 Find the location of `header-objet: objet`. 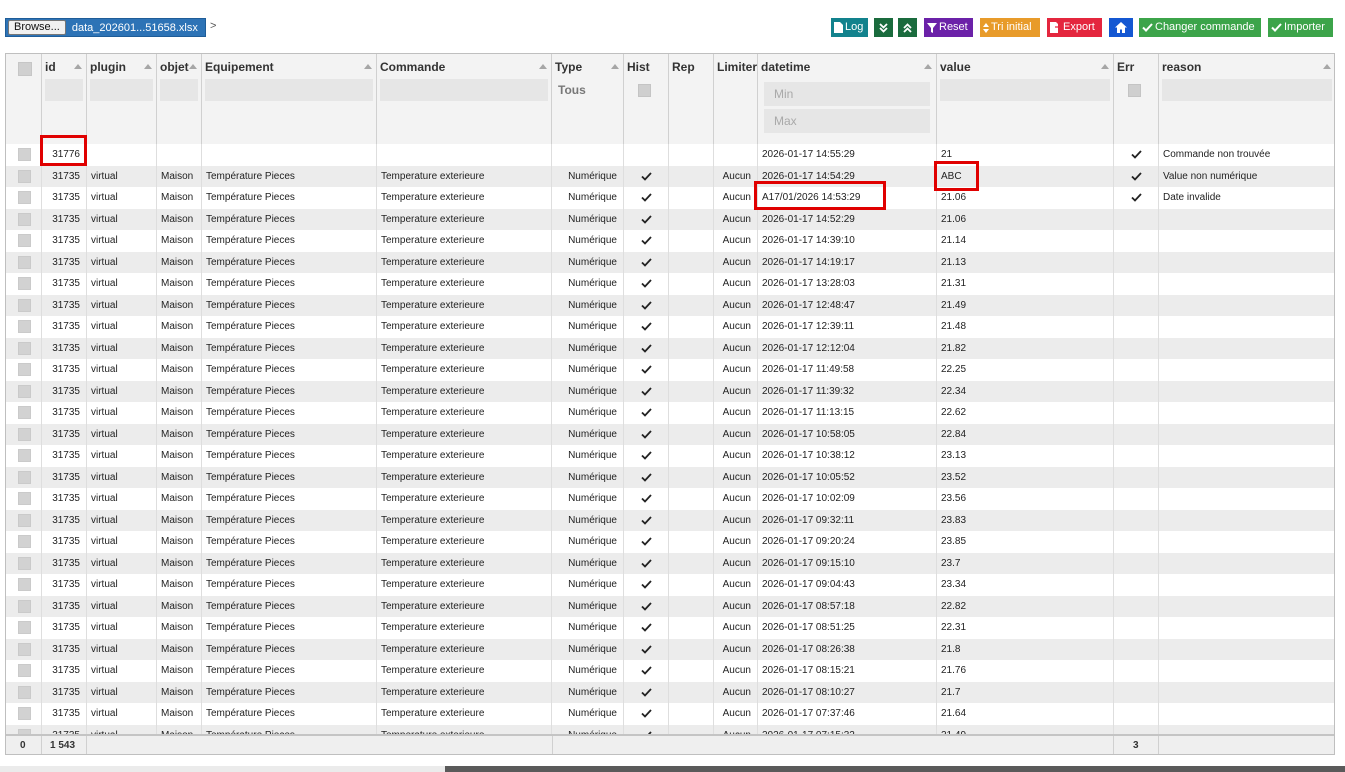

header-objet: objet is located at coordinates (179, 99).